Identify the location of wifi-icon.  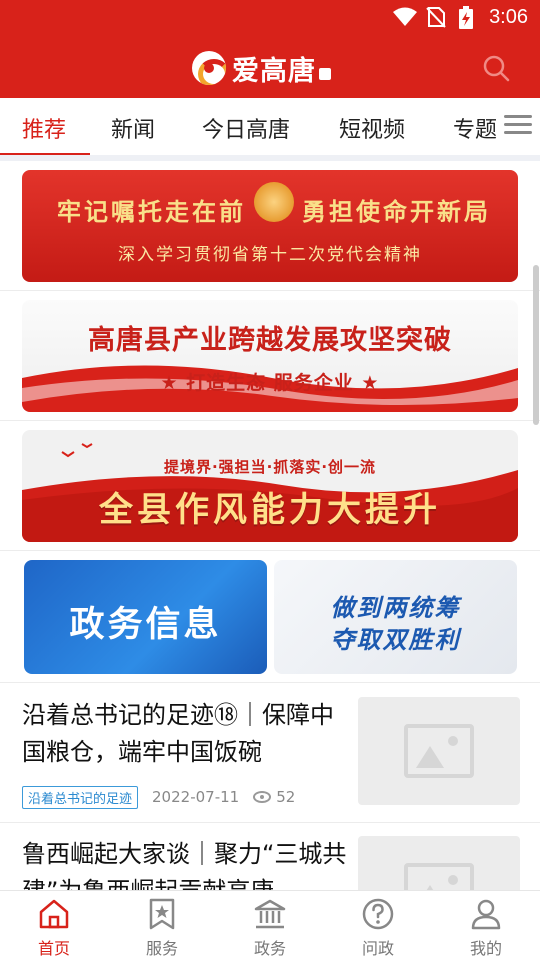
(405, 16).